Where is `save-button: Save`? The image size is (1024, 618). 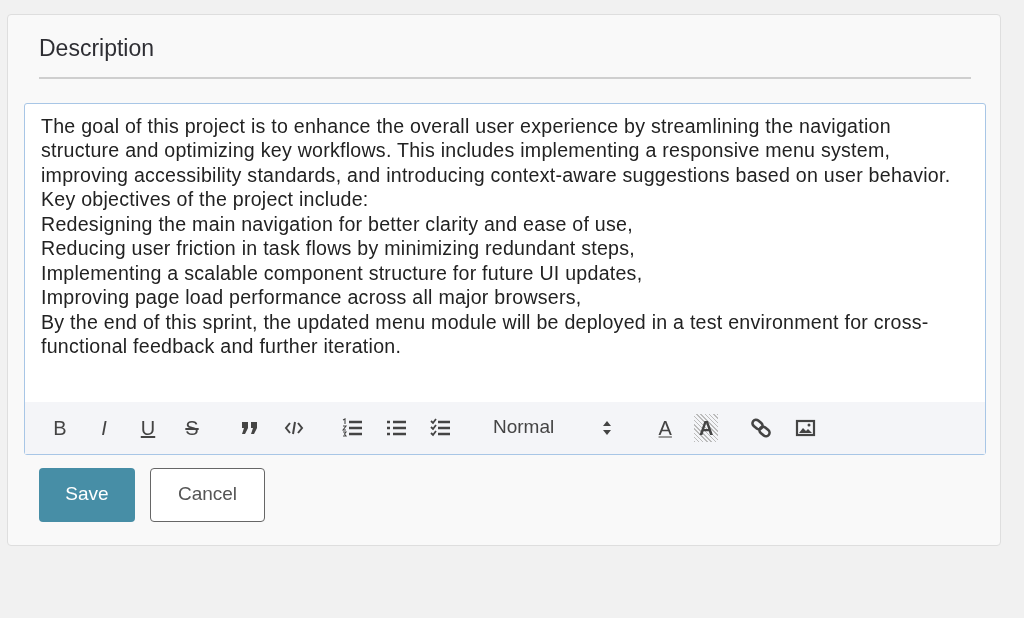 save-button: Save is located at coordinates (87, 494).